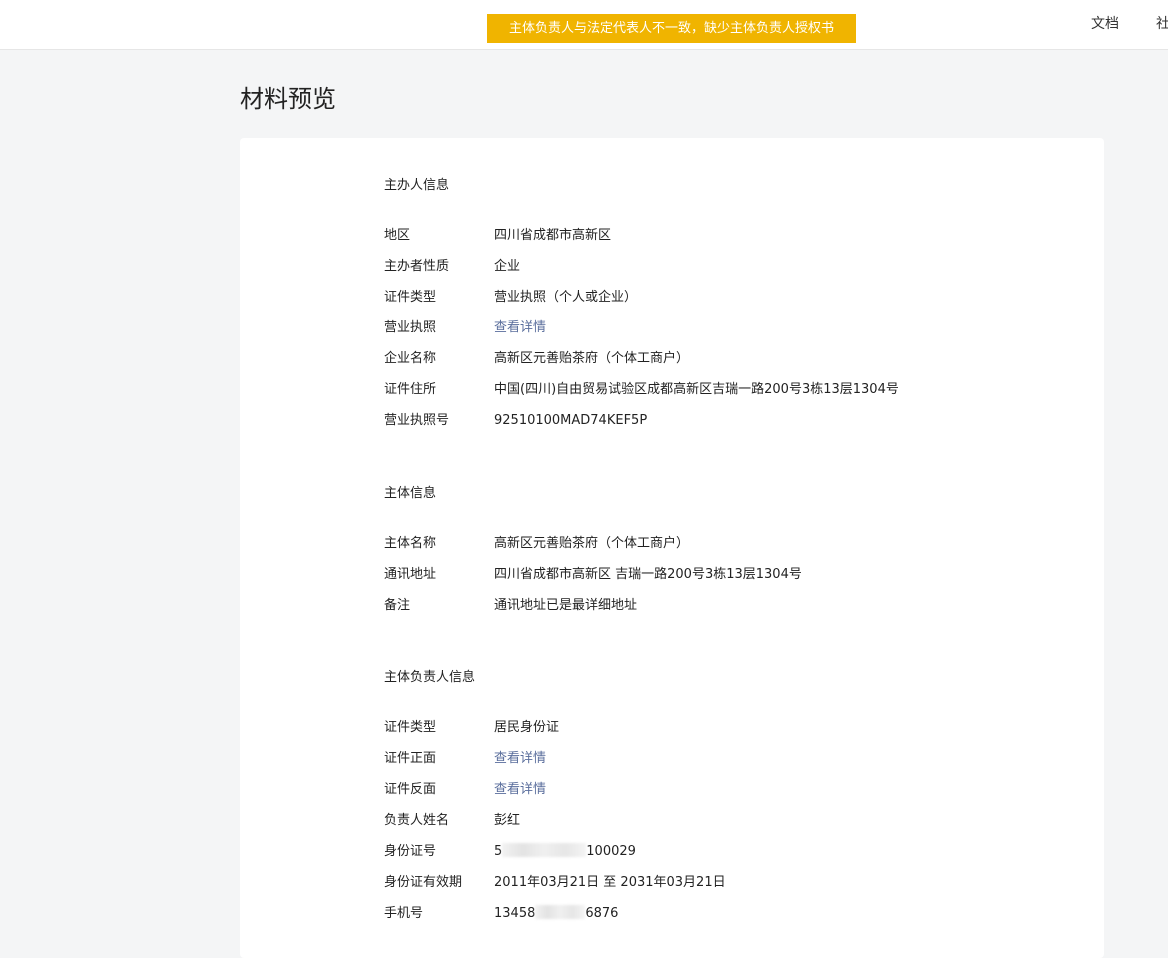  Describe the element at coordinates (515, 913) in the screenshot. I see `phone-prefix: 13458` at that location.